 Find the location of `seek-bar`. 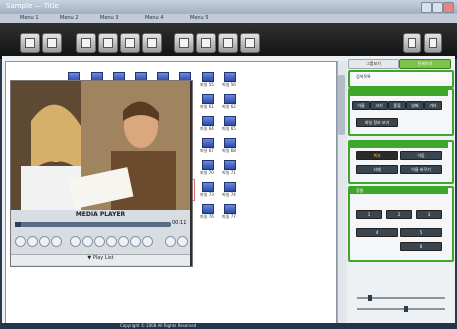

seek-bar is located at coordinates (93, 224).